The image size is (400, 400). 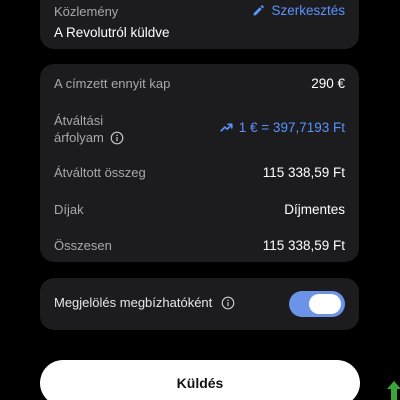 I want to click on note-value: A Revolutról küldve, so click(x=112, y=32).